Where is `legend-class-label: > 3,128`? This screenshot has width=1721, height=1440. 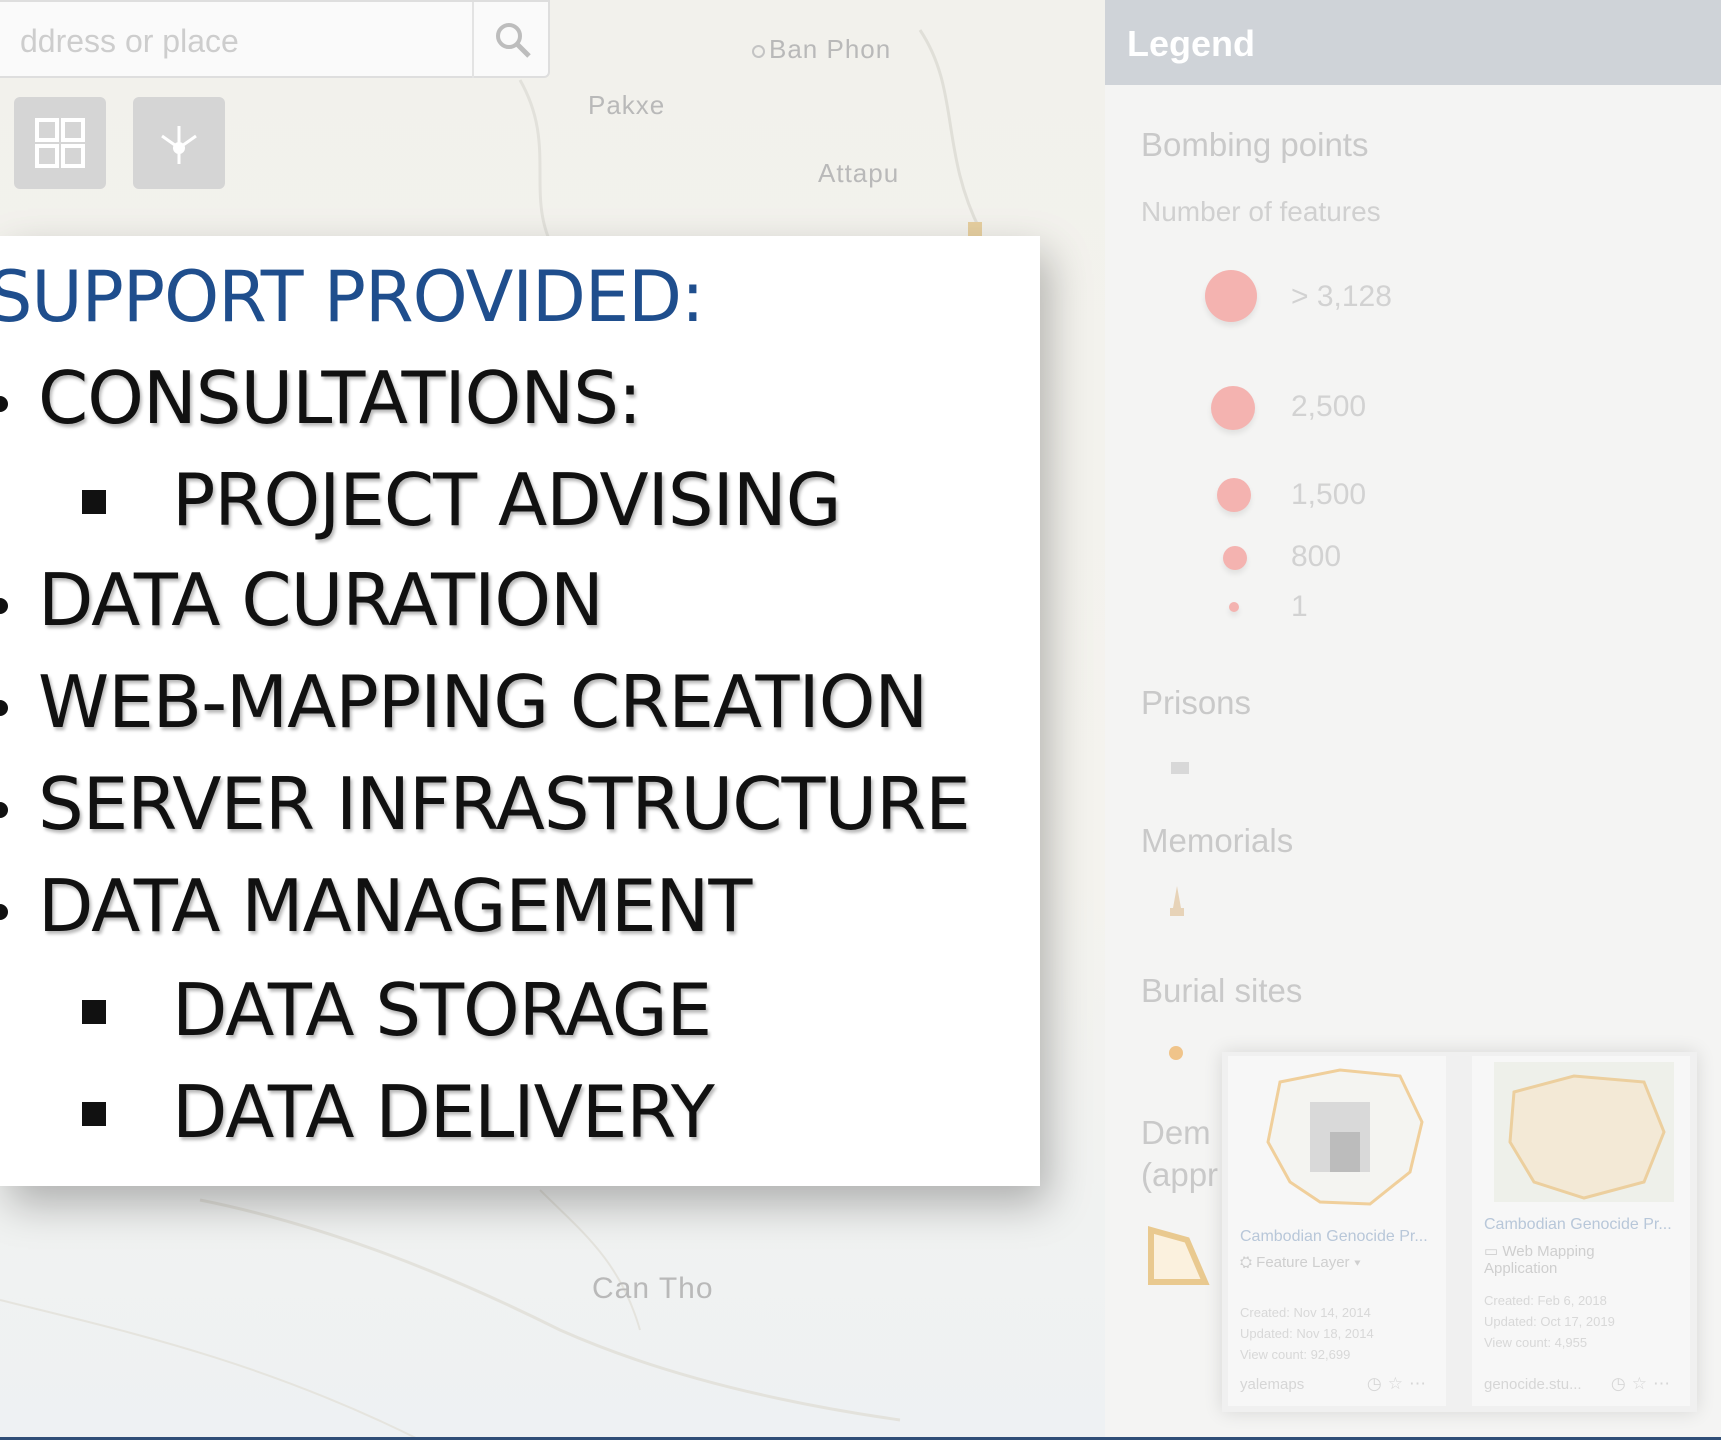 legend-class-label: > 3,128 is located at coordinates (1341, 296).